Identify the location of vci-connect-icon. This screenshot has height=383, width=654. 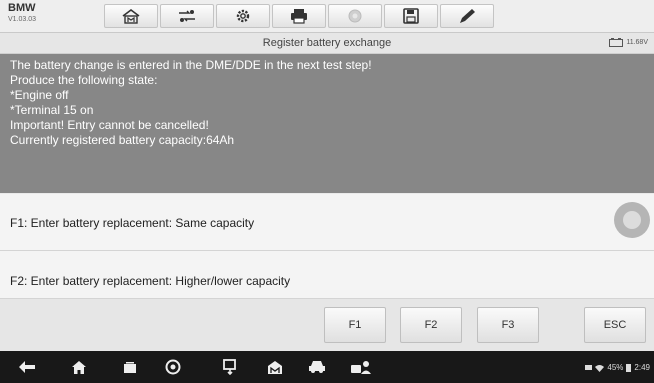
(229, 367).